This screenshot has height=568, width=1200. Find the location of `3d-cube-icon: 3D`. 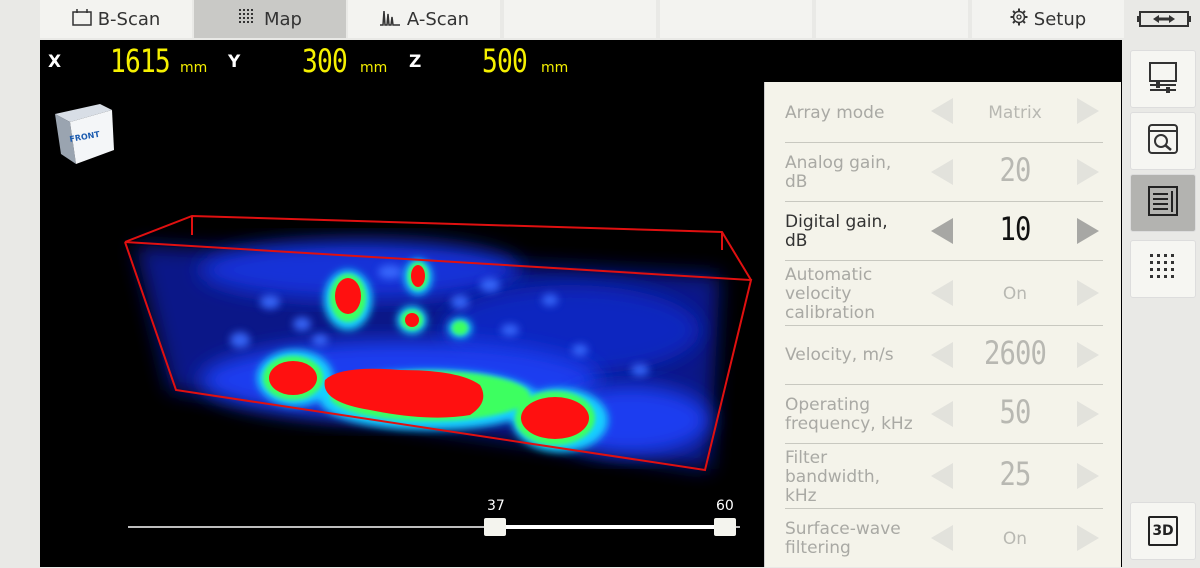

3d-cube-icon: 3D is located at coordinates (1163, 531).